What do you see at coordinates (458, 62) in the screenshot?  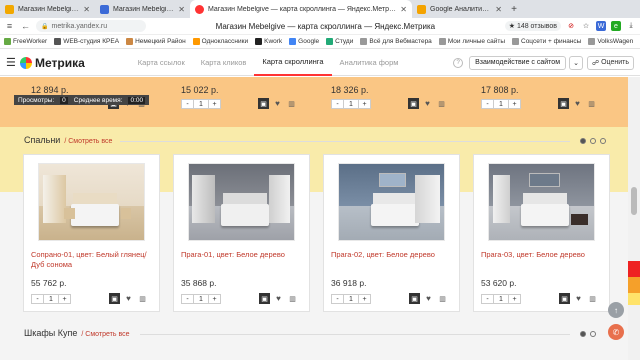 I see `help-icon: ?` at bounding box center [458, 62].